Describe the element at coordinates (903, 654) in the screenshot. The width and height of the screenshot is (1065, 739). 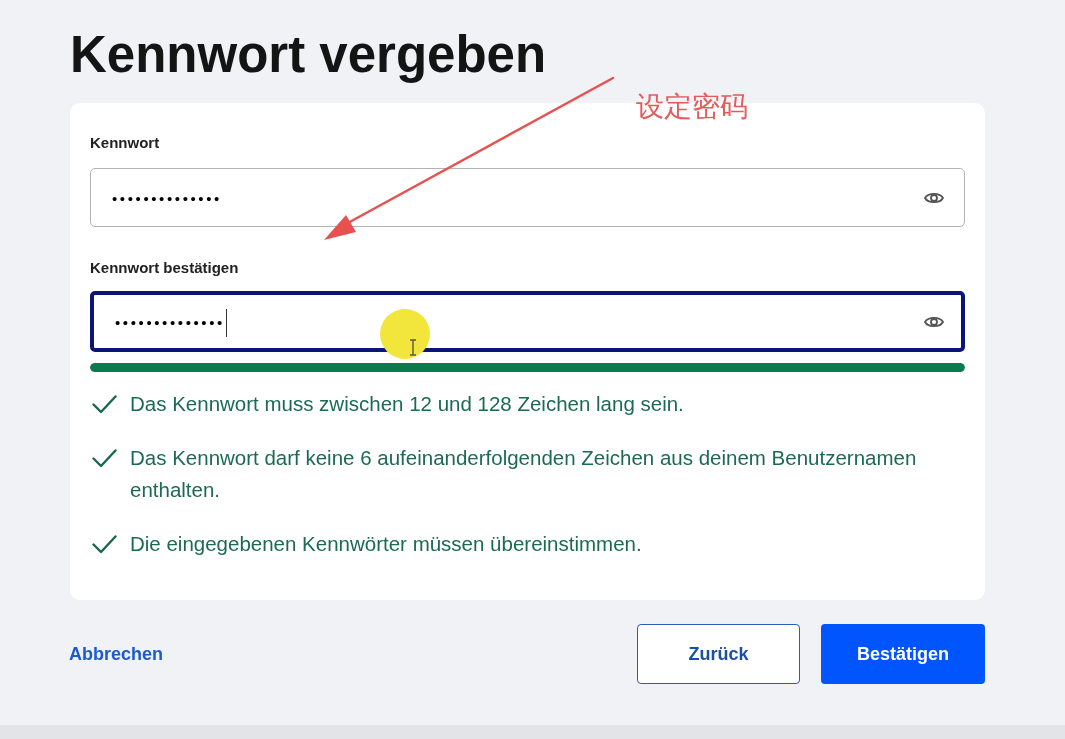
I see `confirm-button: Bestätigen` at that location.